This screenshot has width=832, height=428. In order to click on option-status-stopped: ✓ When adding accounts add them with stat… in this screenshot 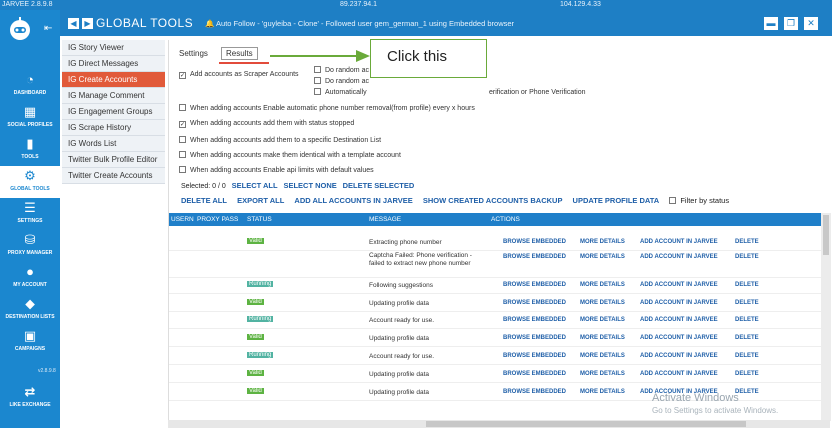, I will do `click(266, 124)`.